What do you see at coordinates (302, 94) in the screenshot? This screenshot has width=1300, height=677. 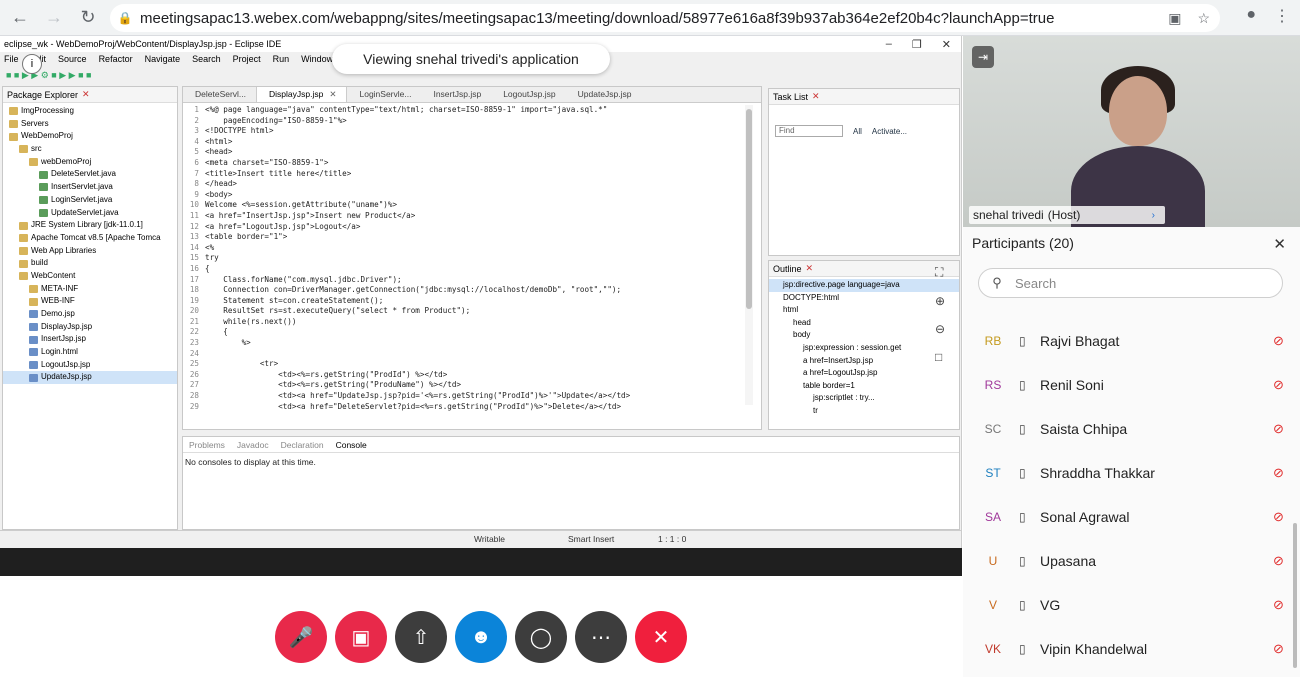 I see `editor-tab: DisplayJsp.jsp ✕` at bounding box center [302, 94].